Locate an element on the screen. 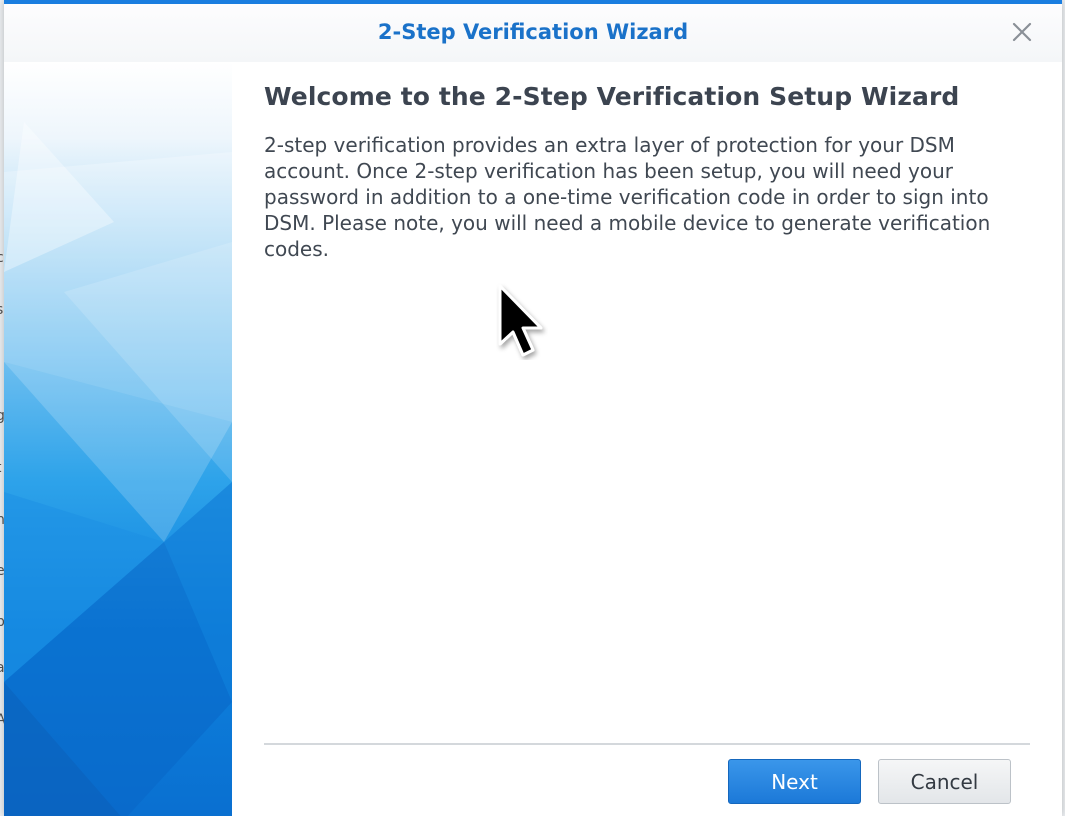  footer-divider is located at coordinates (647, 744).